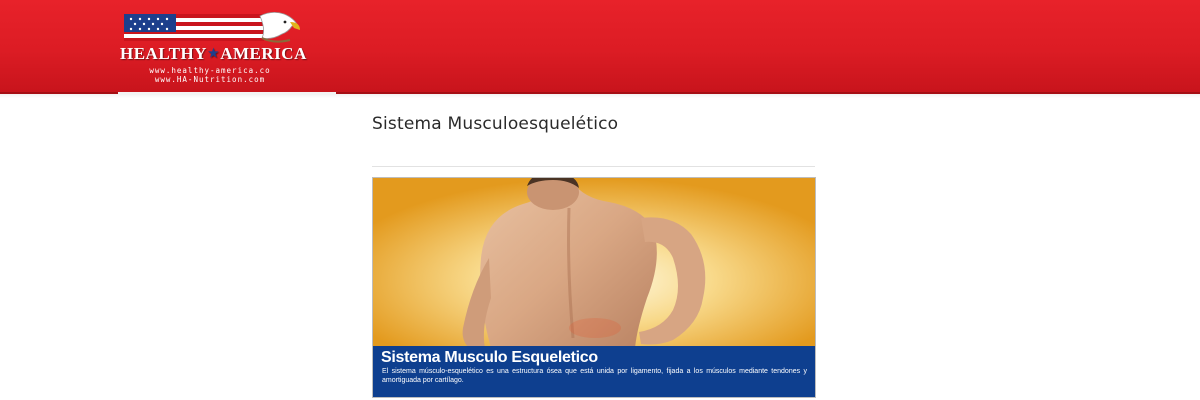  I want to click on page-title: Sistema Musculoesquelético, so click(495, 124).